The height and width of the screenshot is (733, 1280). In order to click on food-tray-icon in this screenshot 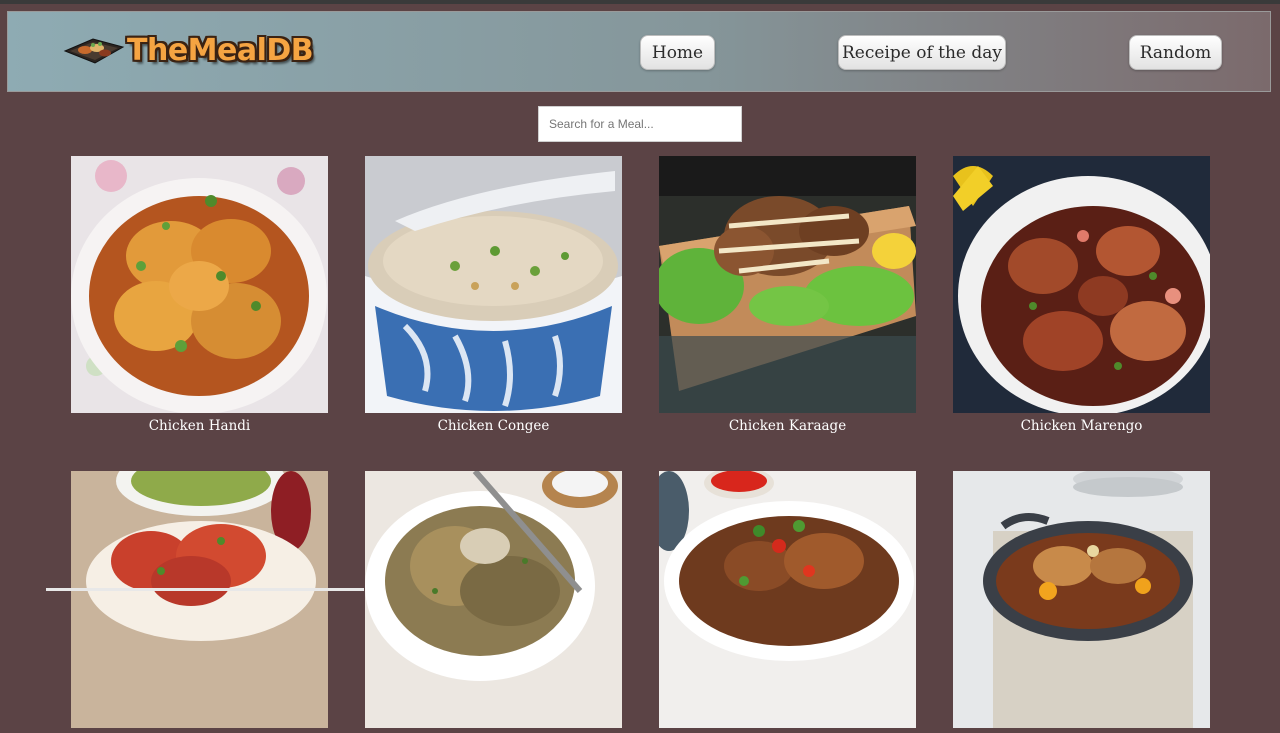, I will do `click(94, 51)`.